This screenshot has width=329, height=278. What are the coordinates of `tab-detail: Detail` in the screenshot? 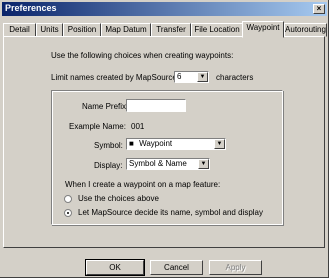 It's located at (19, 30).